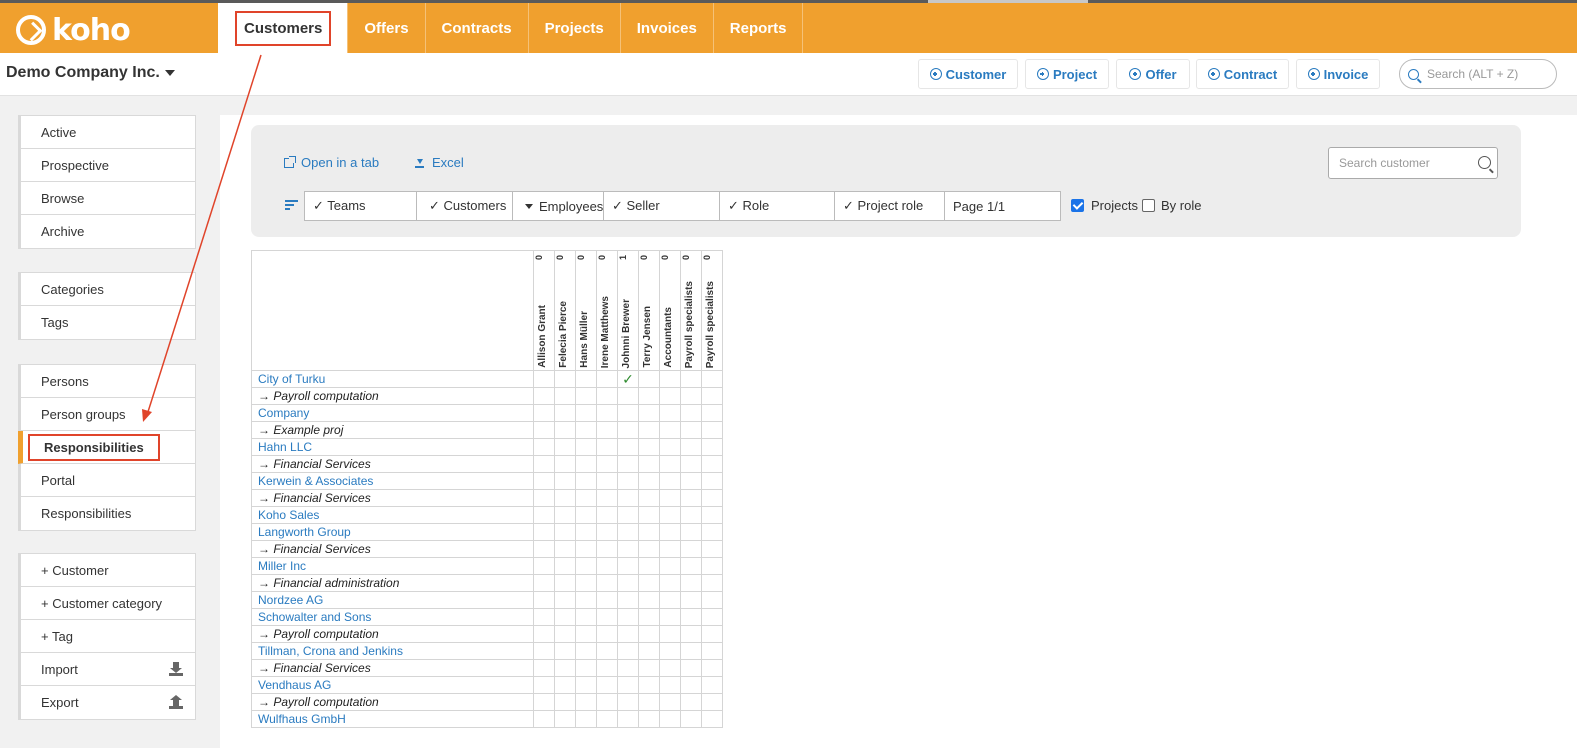 The width and height of the screenshot is (1577, 748). I want to click on sidebar-add-customer-category: + Customer category, so click(108, 603).